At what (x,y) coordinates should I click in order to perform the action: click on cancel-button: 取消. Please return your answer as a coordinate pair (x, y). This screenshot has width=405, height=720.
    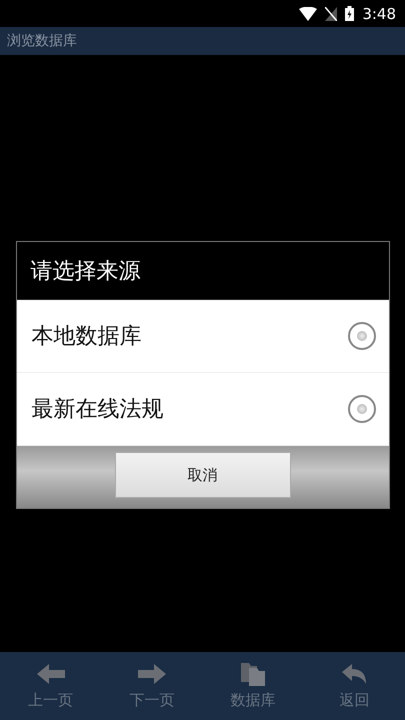
    Looking at the image, I should click on (202, 475).